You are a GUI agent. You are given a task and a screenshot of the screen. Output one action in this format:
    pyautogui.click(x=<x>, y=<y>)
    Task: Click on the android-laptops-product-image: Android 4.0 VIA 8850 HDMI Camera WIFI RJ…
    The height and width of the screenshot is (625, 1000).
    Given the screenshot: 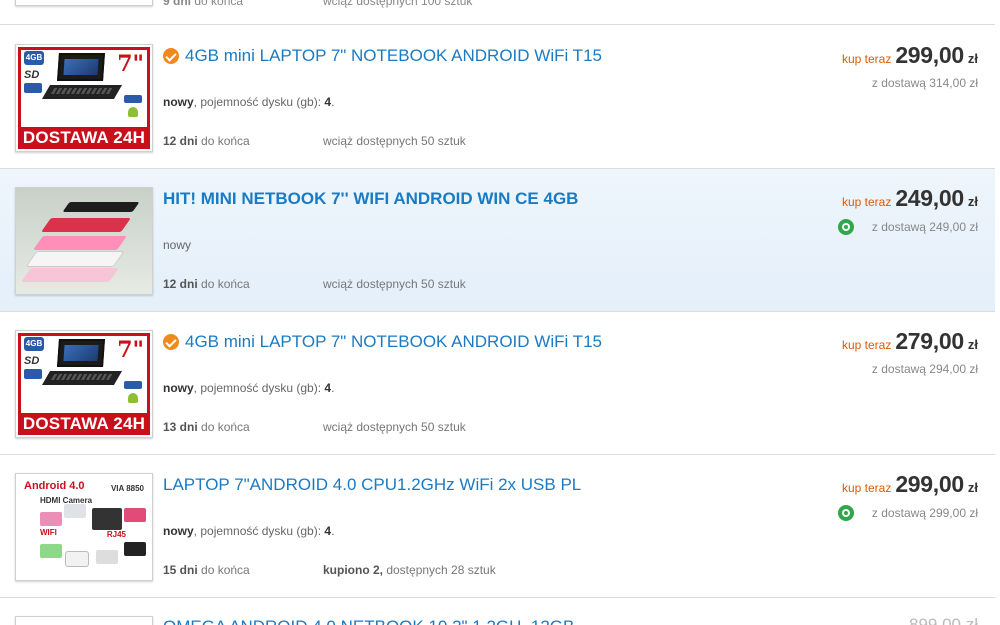 What is the action you would take?
    pyautogui.click(x=84, y=527)
    